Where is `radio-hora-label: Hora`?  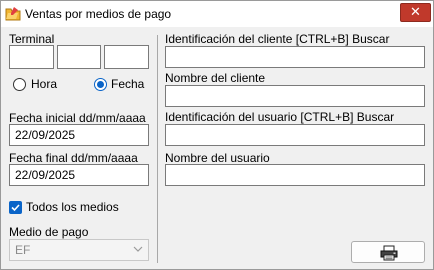
radio-hora-label: Hora is located at coordinates (44, 84).